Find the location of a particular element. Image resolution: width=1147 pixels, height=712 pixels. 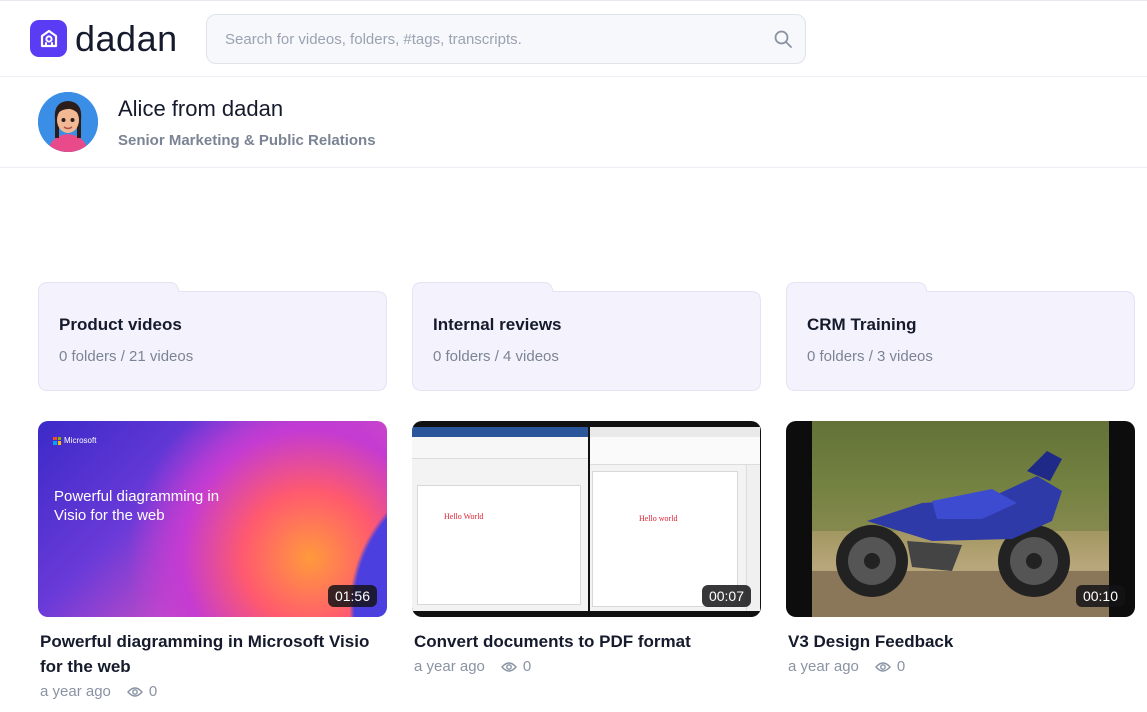

duration-badge: 01:56 is located at coordinates (352, 596).